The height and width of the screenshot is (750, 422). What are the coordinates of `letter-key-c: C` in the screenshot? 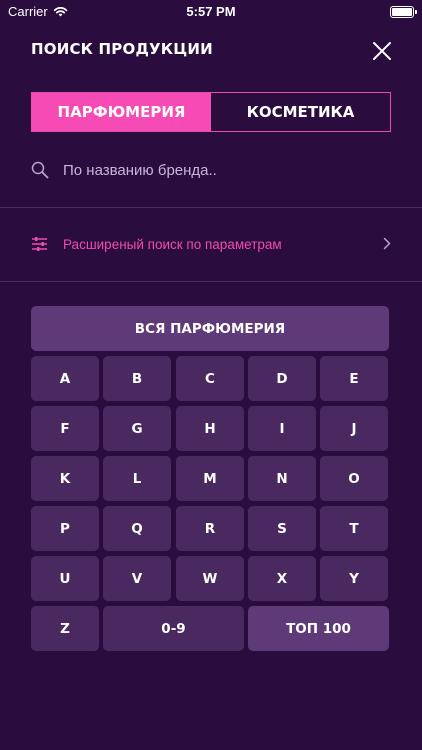 It's located at (210, 378).